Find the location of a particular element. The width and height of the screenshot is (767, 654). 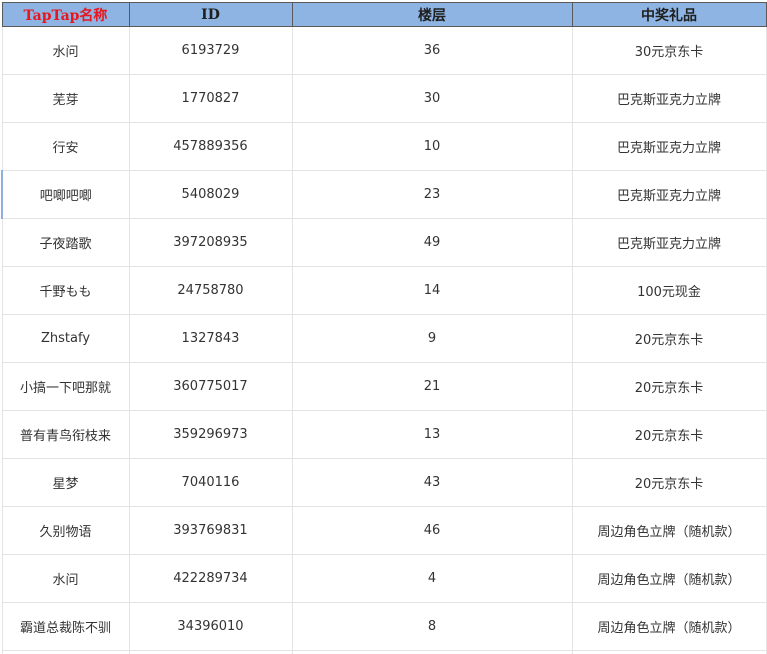

cell-prize: 30元京东卡 is located at coordinates (669, 50).